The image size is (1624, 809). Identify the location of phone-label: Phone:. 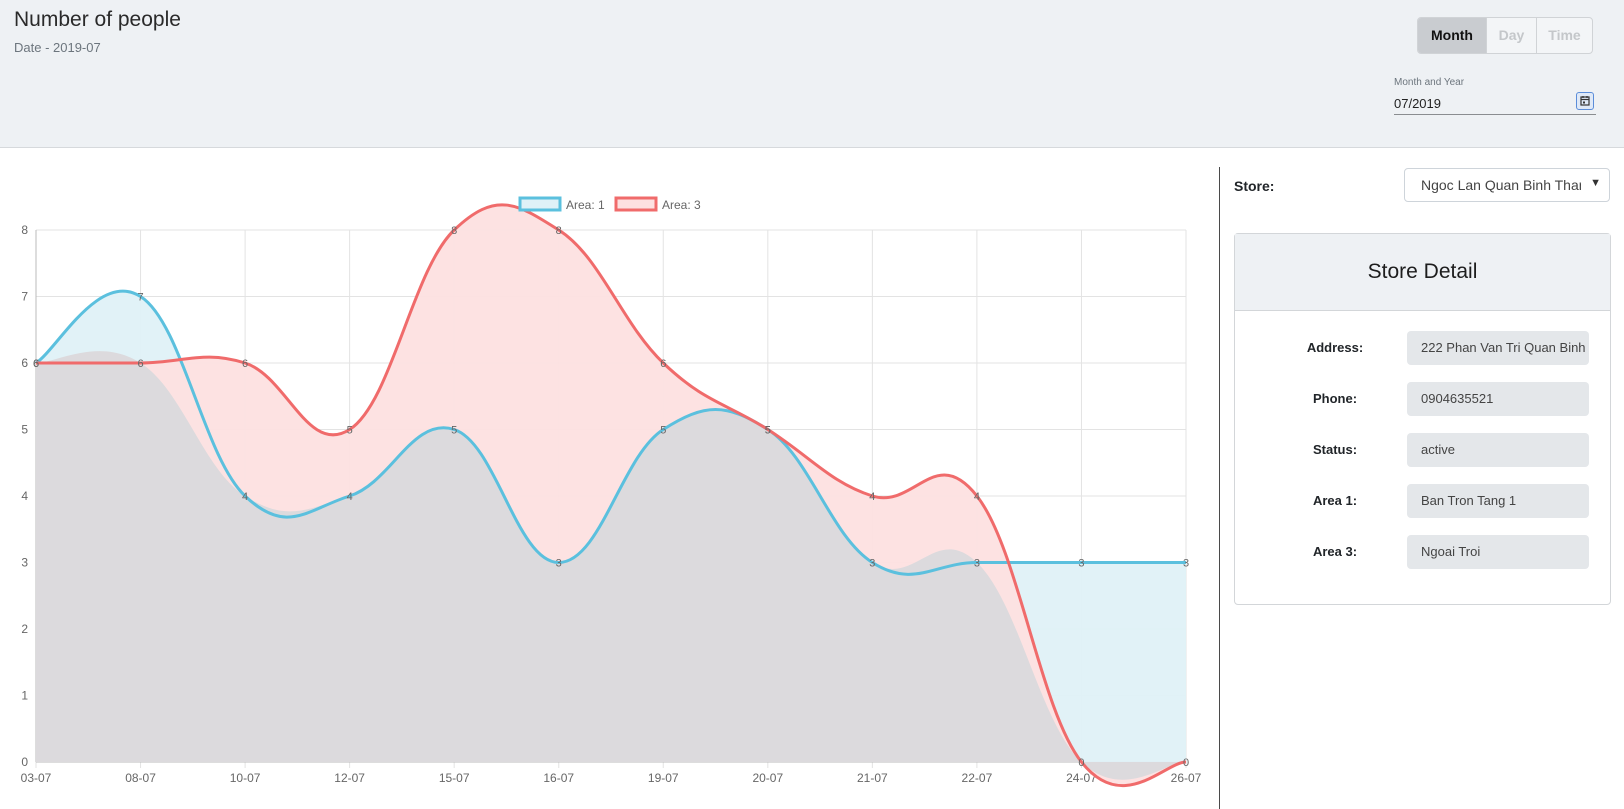
(1335, 398).